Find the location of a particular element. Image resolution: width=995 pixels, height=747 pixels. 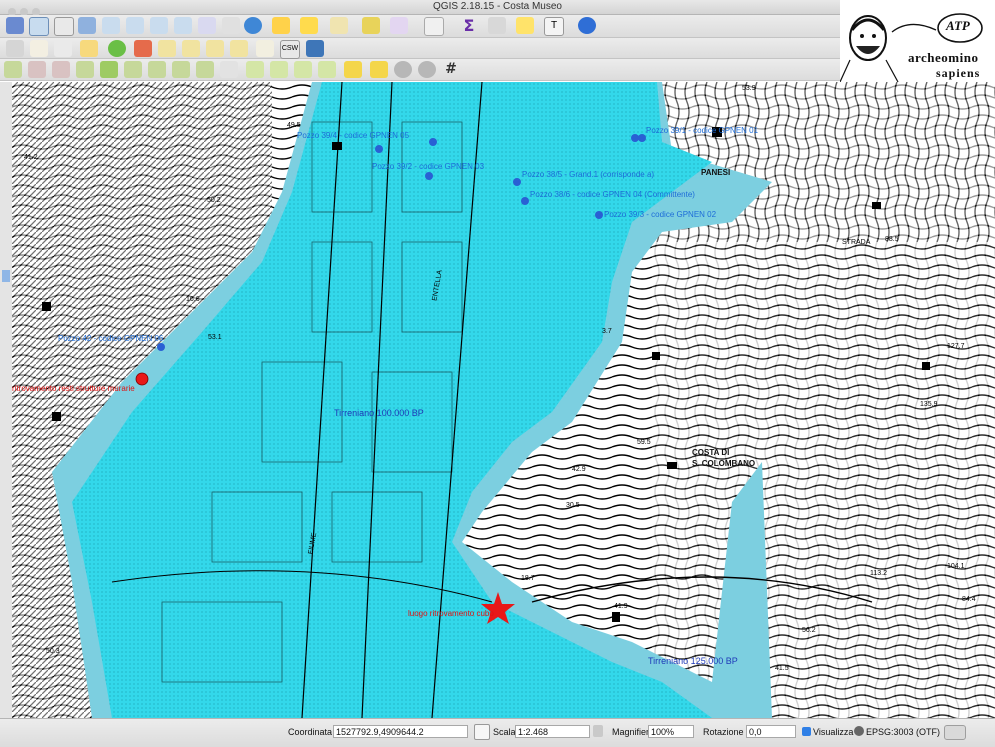

pin-label-icon is located at coordinates (143, 48).